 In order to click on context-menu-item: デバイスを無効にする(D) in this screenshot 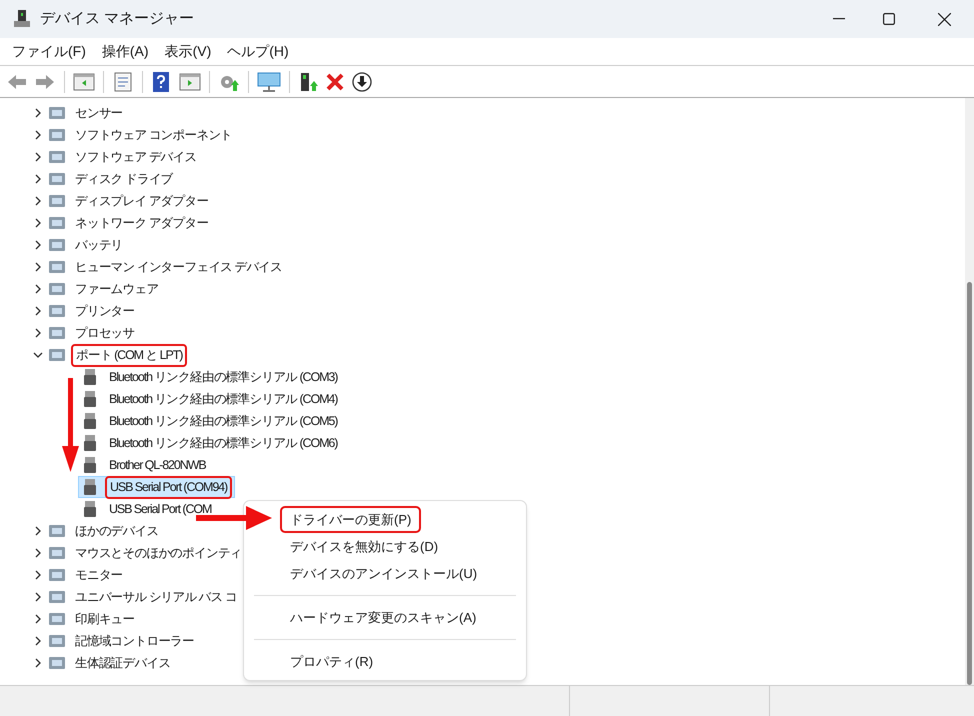, I will do `click(385, 546)`.